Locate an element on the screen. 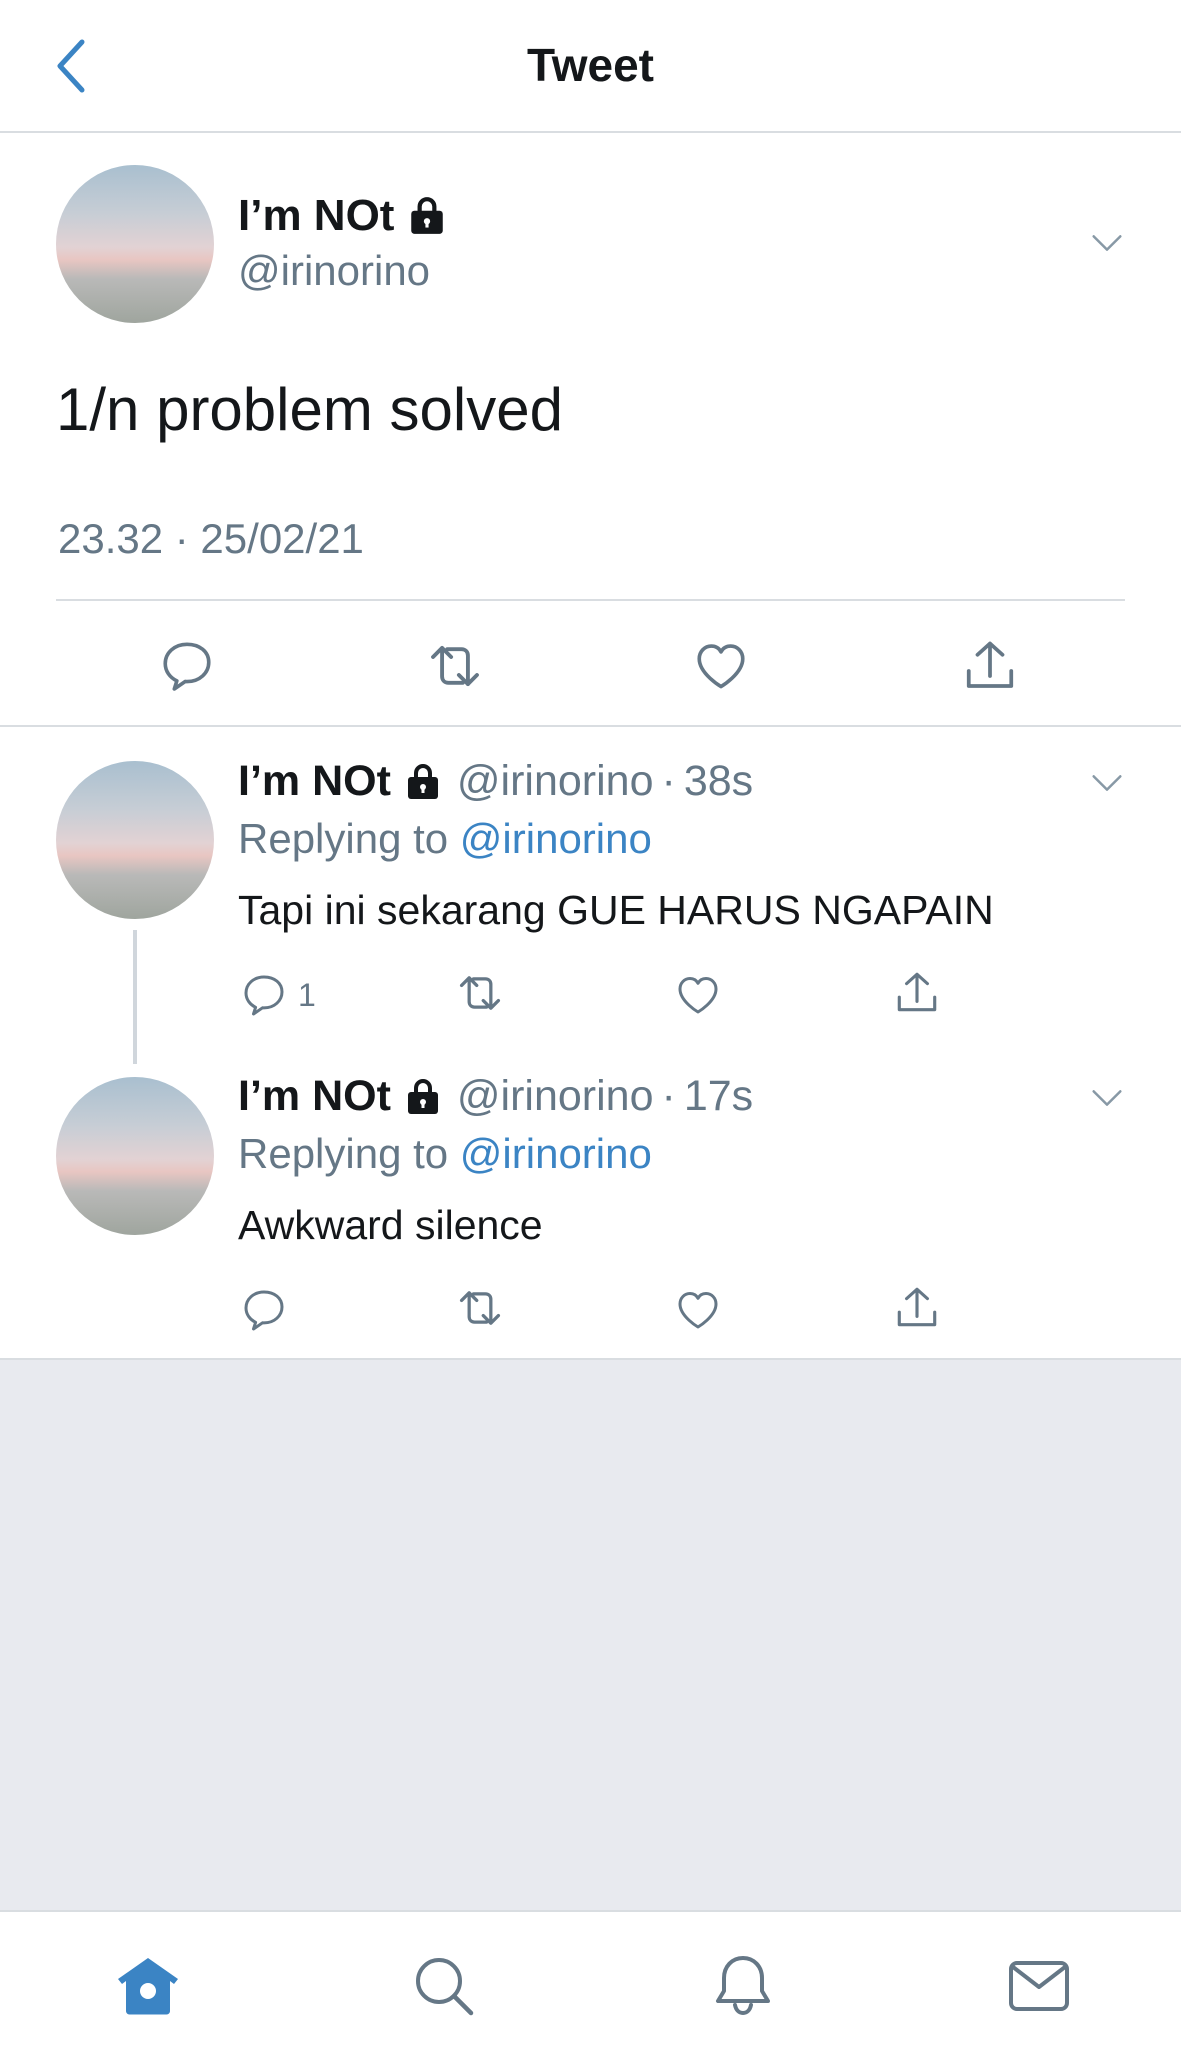 This screenshot has width=1181, height=2050. bottom-tab-bar is located at coordinates (590, 1980).